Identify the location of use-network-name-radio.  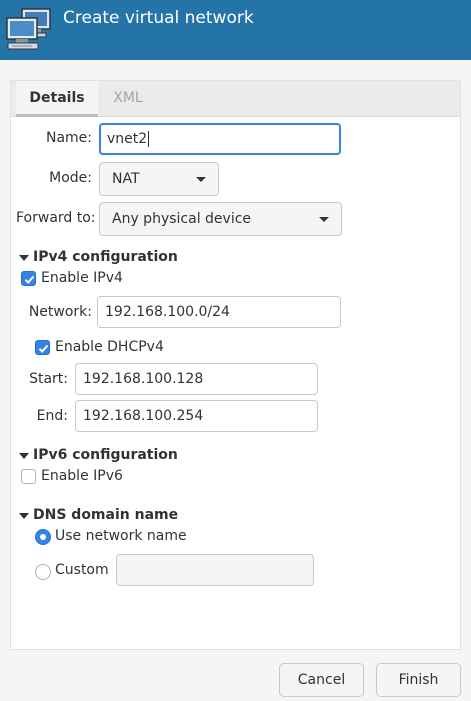
(43, 537).